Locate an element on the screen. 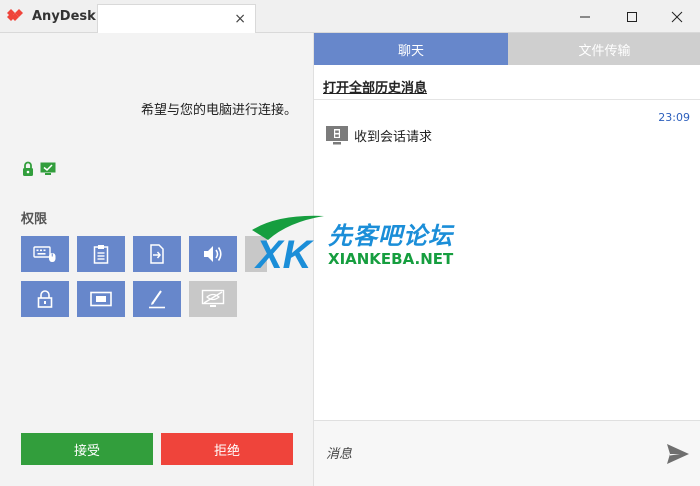  send-icon is located at coordinates (678, 454).